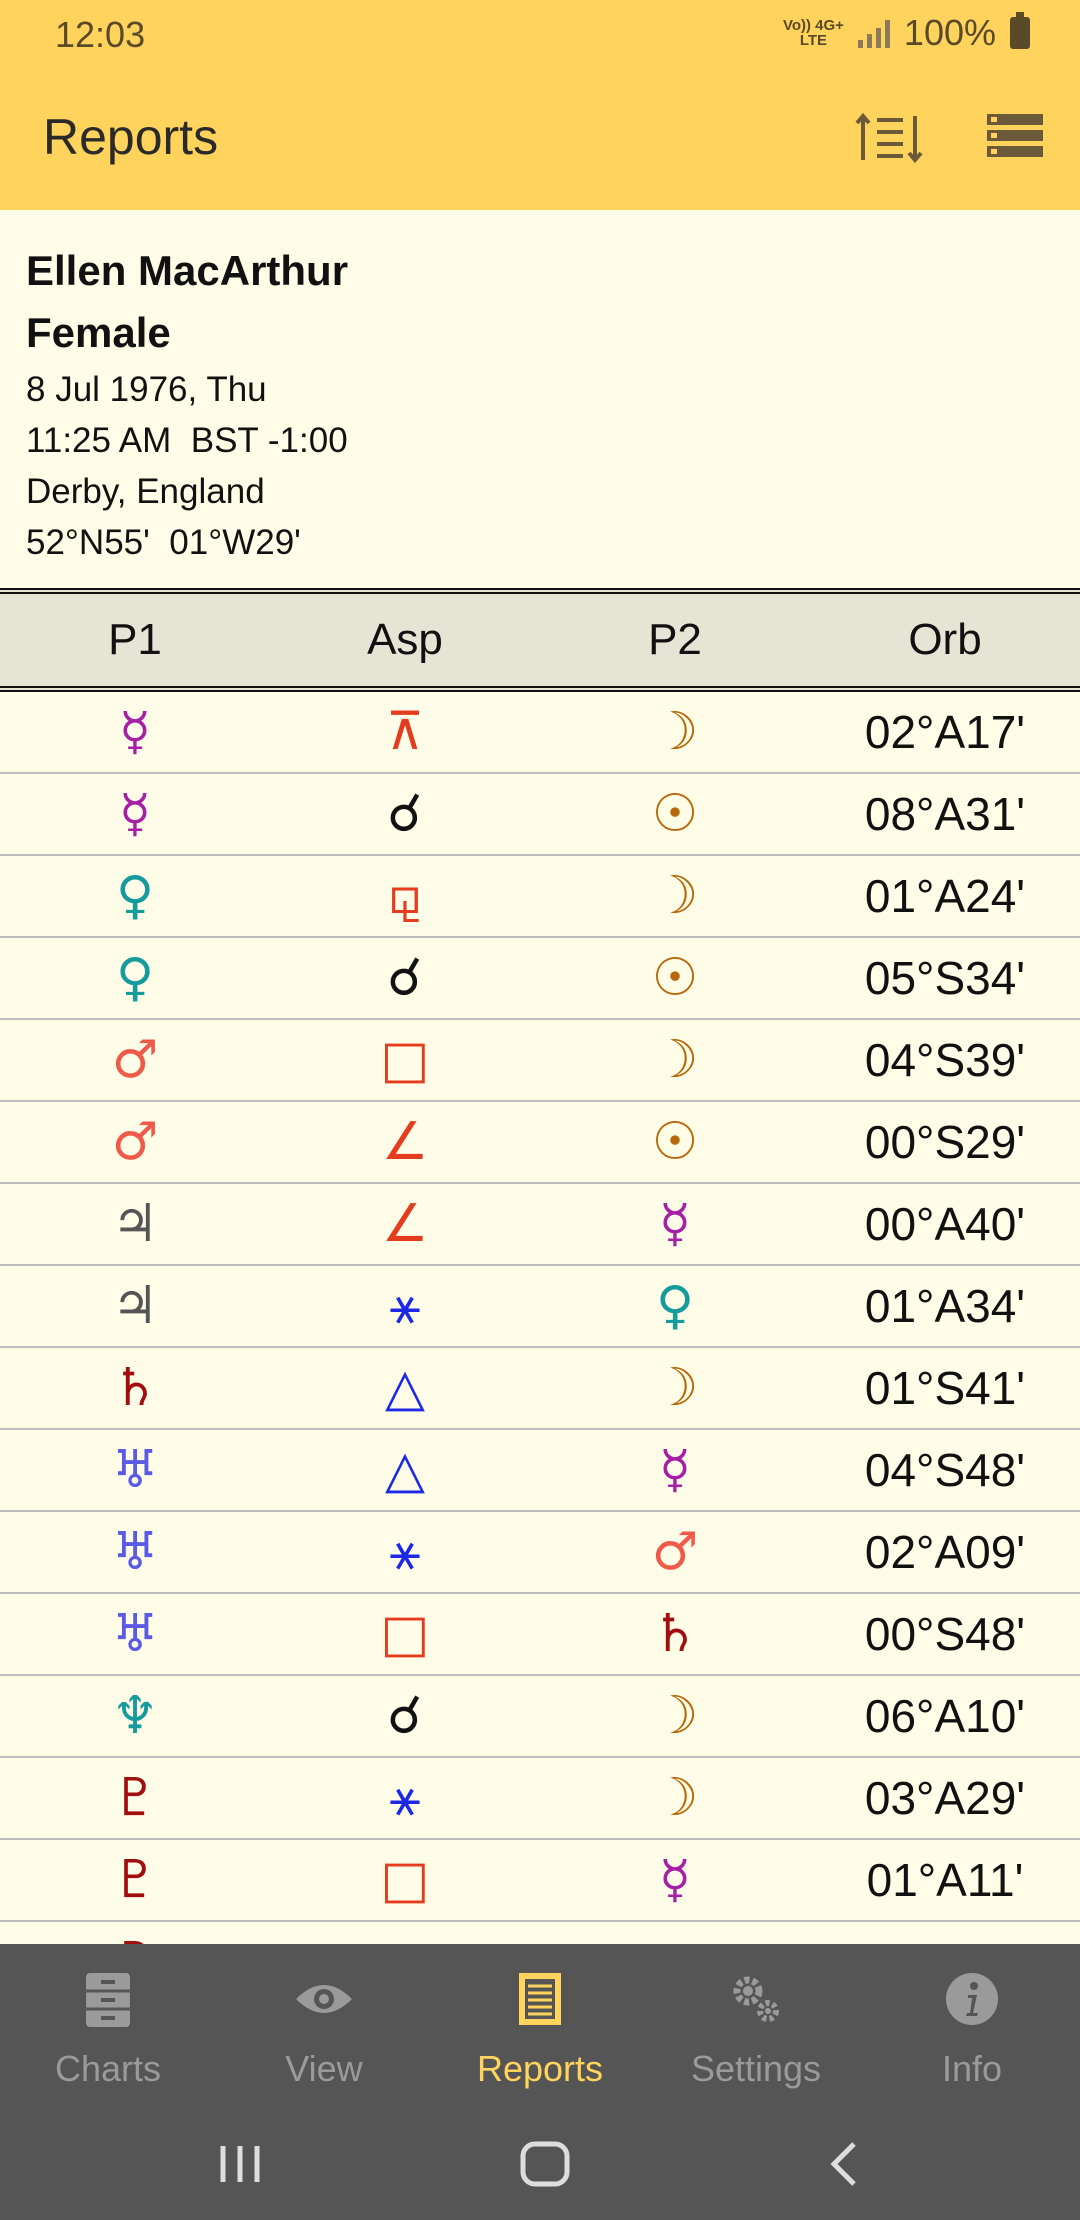 The width and height of the screenshot is (1080, 2220). I want to click on nav-info: Info, so click(972, 2029).